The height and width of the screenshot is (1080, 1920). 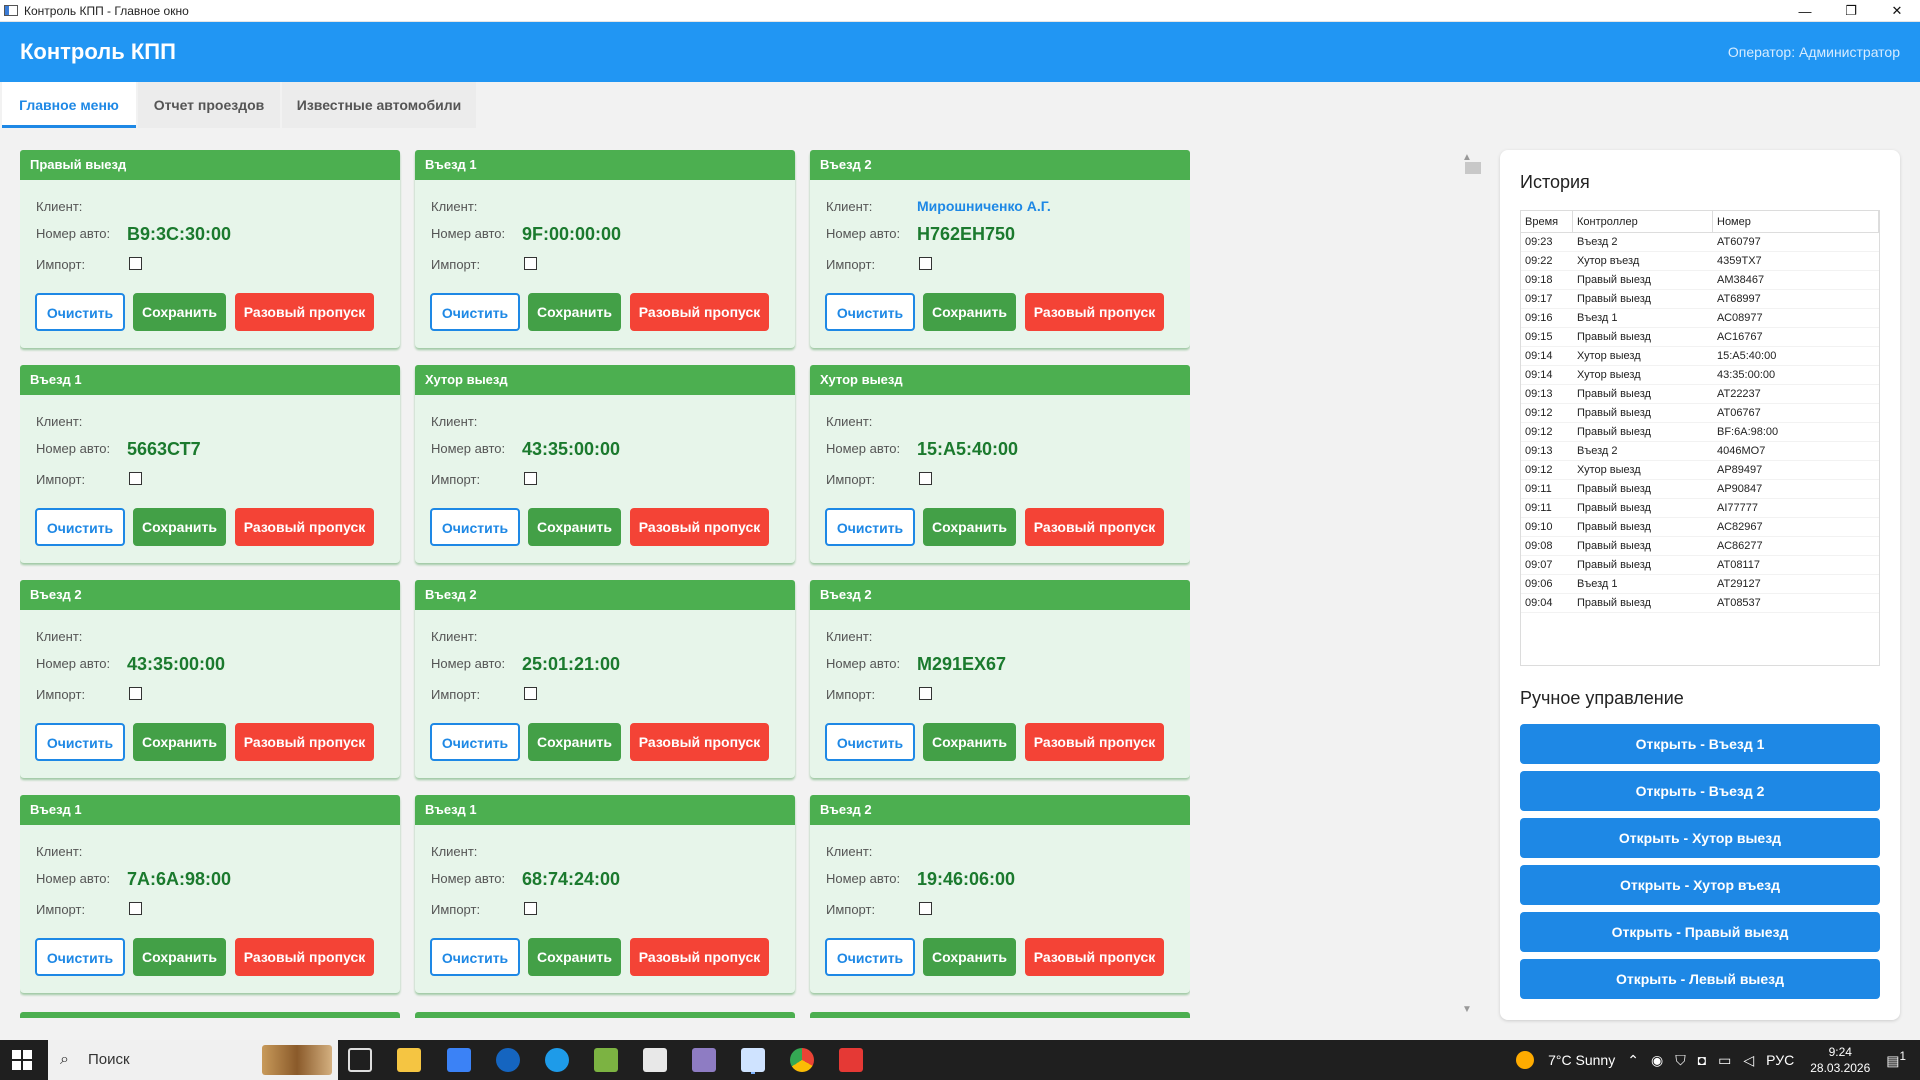 I want to click on history-row: 09:23 Въезд 2 АТ60797, so click(x=1700, y=242).